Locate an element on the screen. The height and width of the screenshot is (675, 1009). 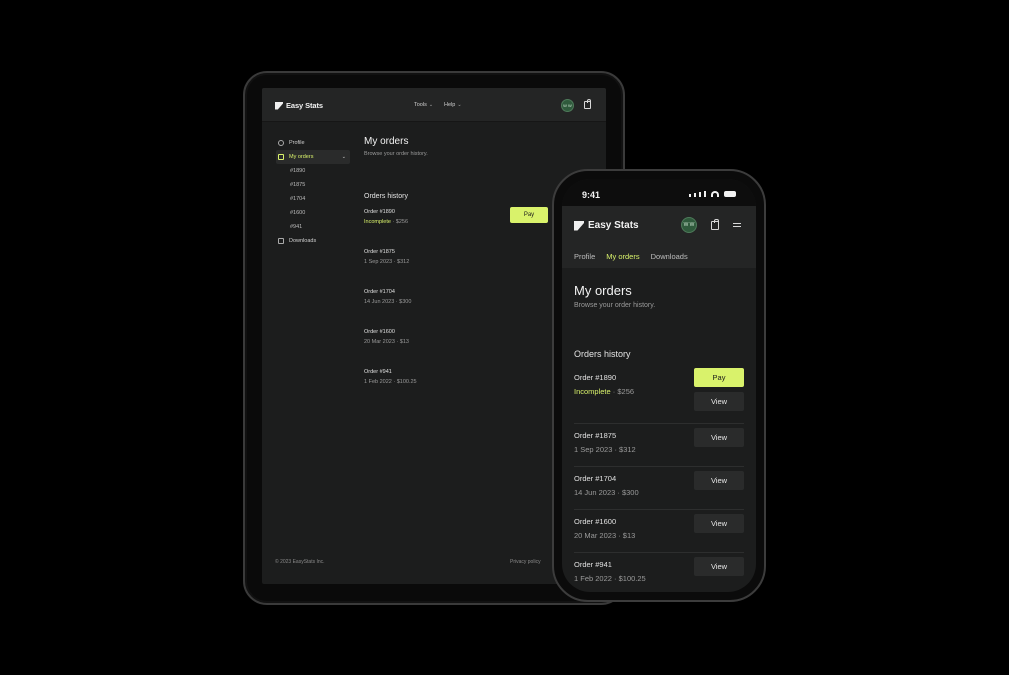
sidebar-item-label: My orders is located at coordinates (301, 157).